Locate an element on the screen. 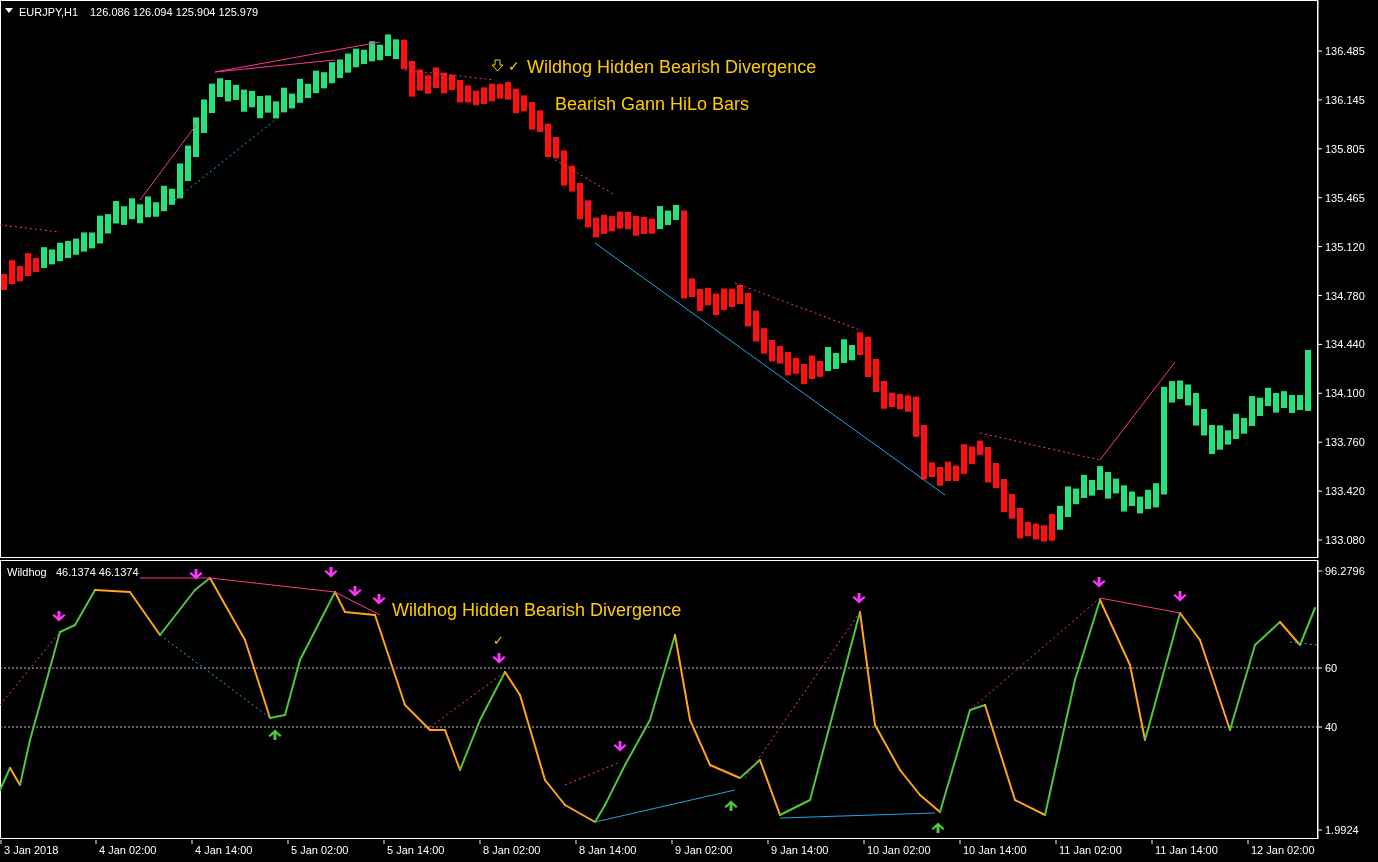 This screenshot has height=862, width=1378. price-label: 134.100 is located at coordinates (1345, 393).